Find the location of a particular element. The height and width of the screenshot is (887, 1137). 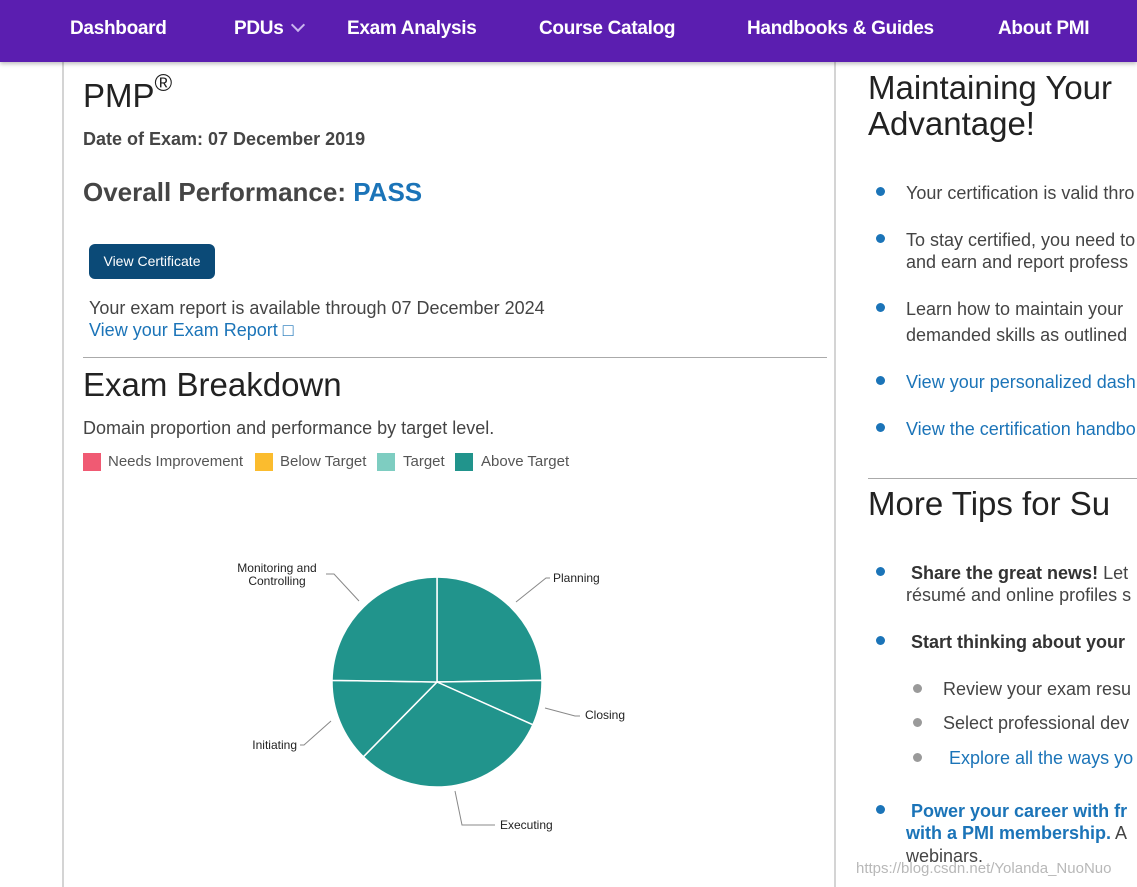

chevron-down-icon is located at coordinates (298, 25).